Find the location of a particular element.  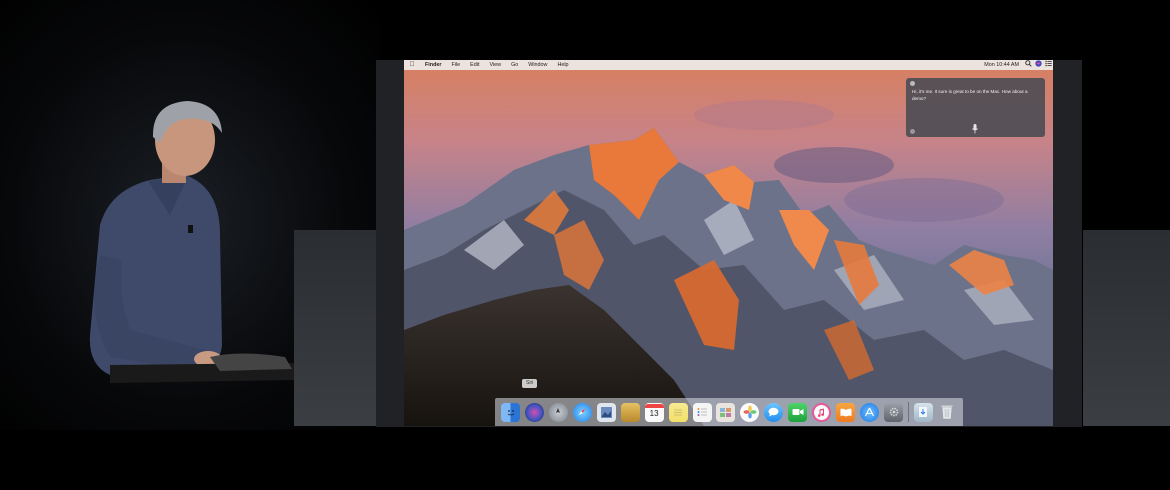

dock: 13 is located at coordinates (729, 412).